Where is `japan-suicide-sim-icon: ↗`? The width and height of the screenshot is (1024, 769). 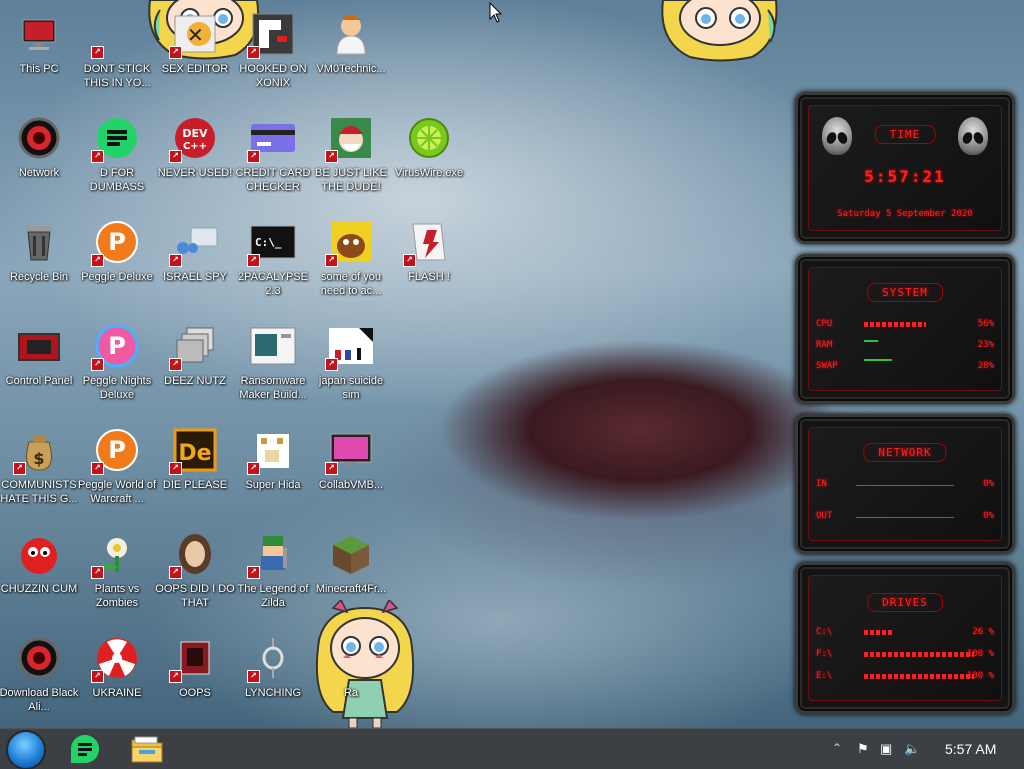
japan-suicide-sim-icon: ↗ is located at coordinates (350, 346).